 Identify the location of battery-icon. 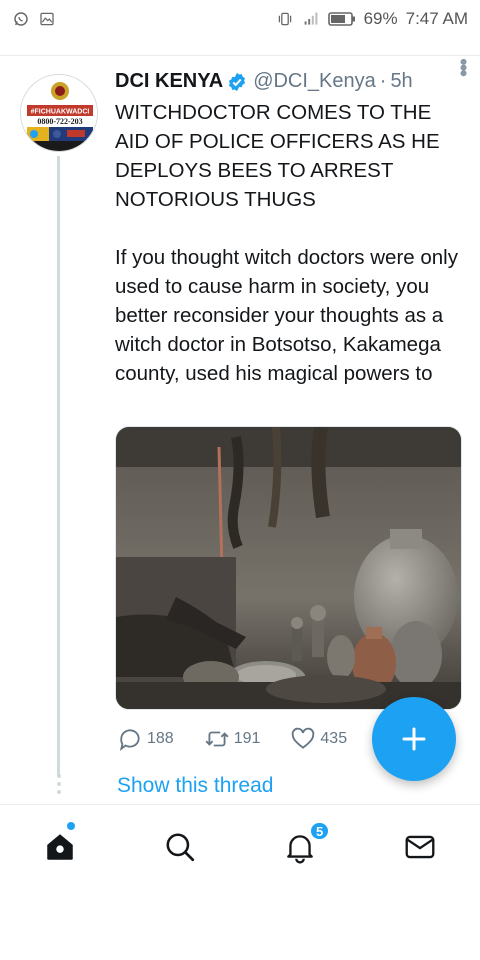
(341, 19).